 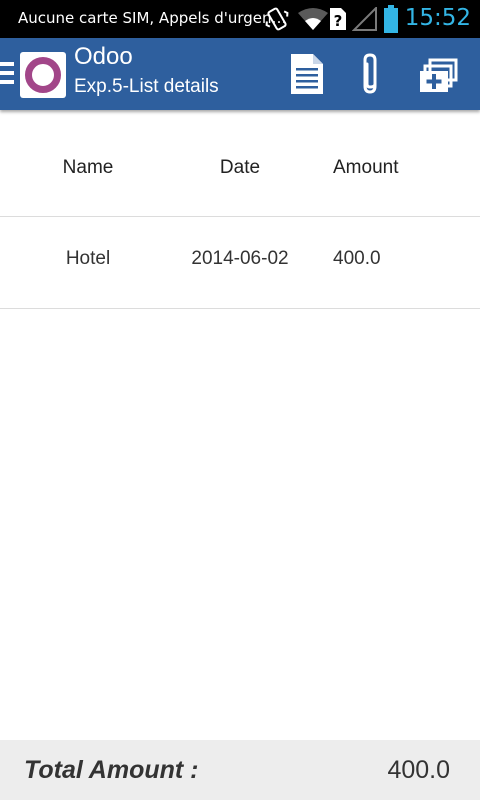 I want to click on wifi-icon, so click(x=313, y=19).